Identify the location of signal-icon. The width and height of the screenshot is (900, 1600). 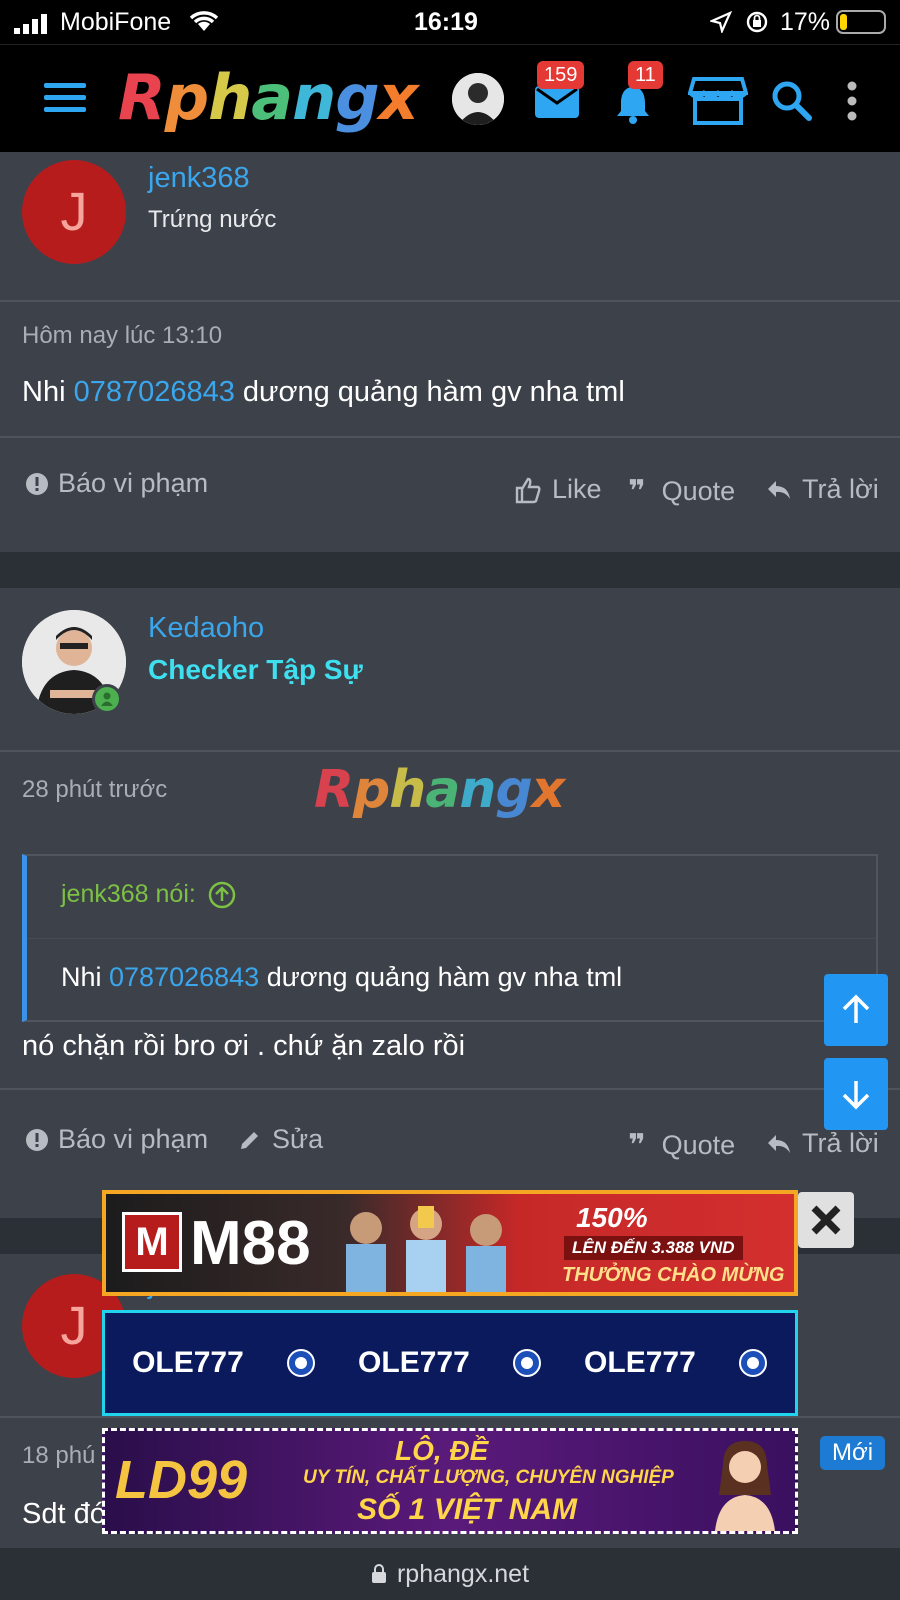
(33, 26).